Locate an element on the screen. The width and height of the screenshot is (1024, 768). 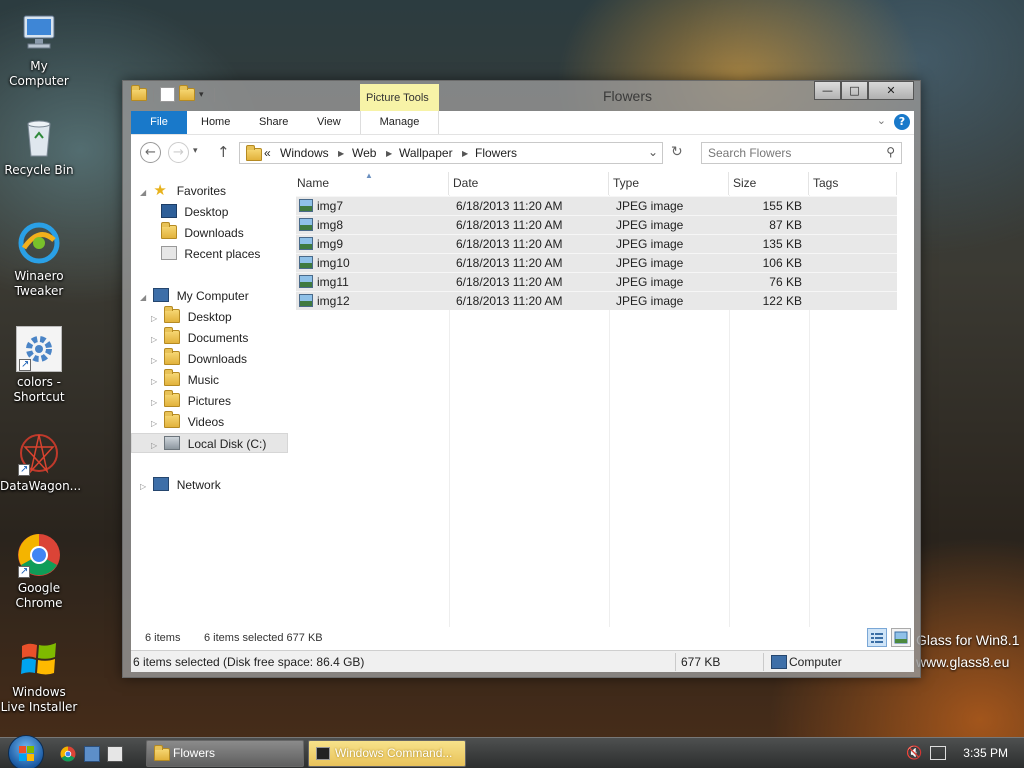
title-bar: ▾ Picture Tools Flowers — □ ✕ is located at coordinates (521, 96).